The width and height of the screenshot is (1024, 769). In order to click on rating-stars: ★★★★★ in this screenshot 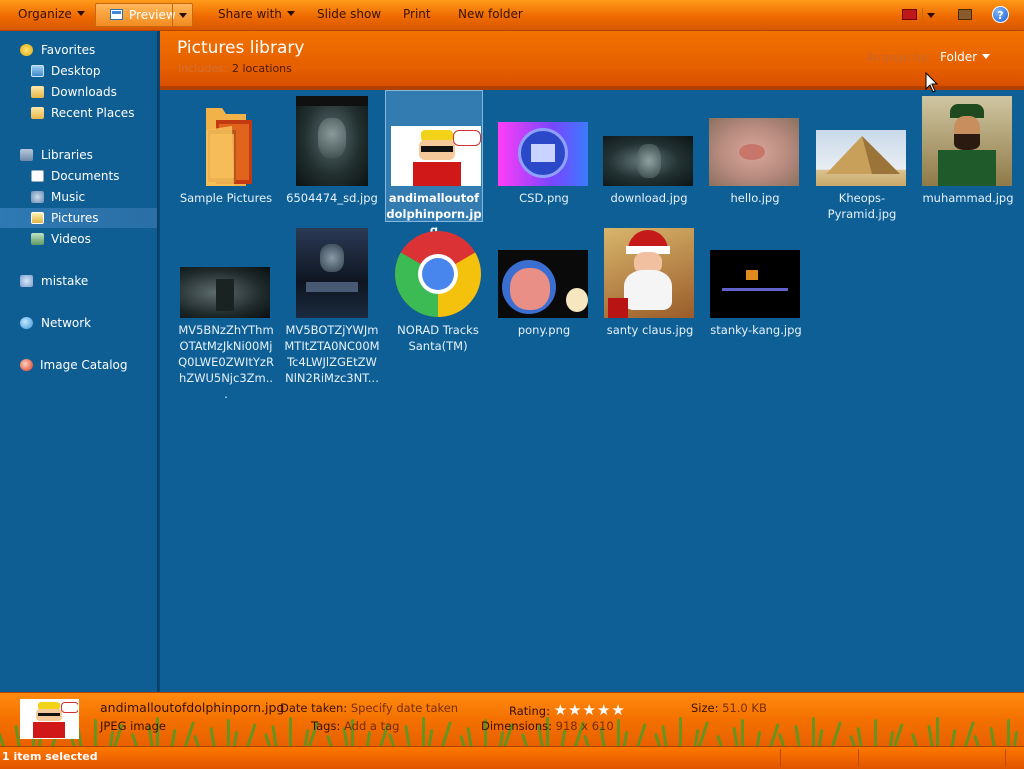, I will do `click(590, 710)`.